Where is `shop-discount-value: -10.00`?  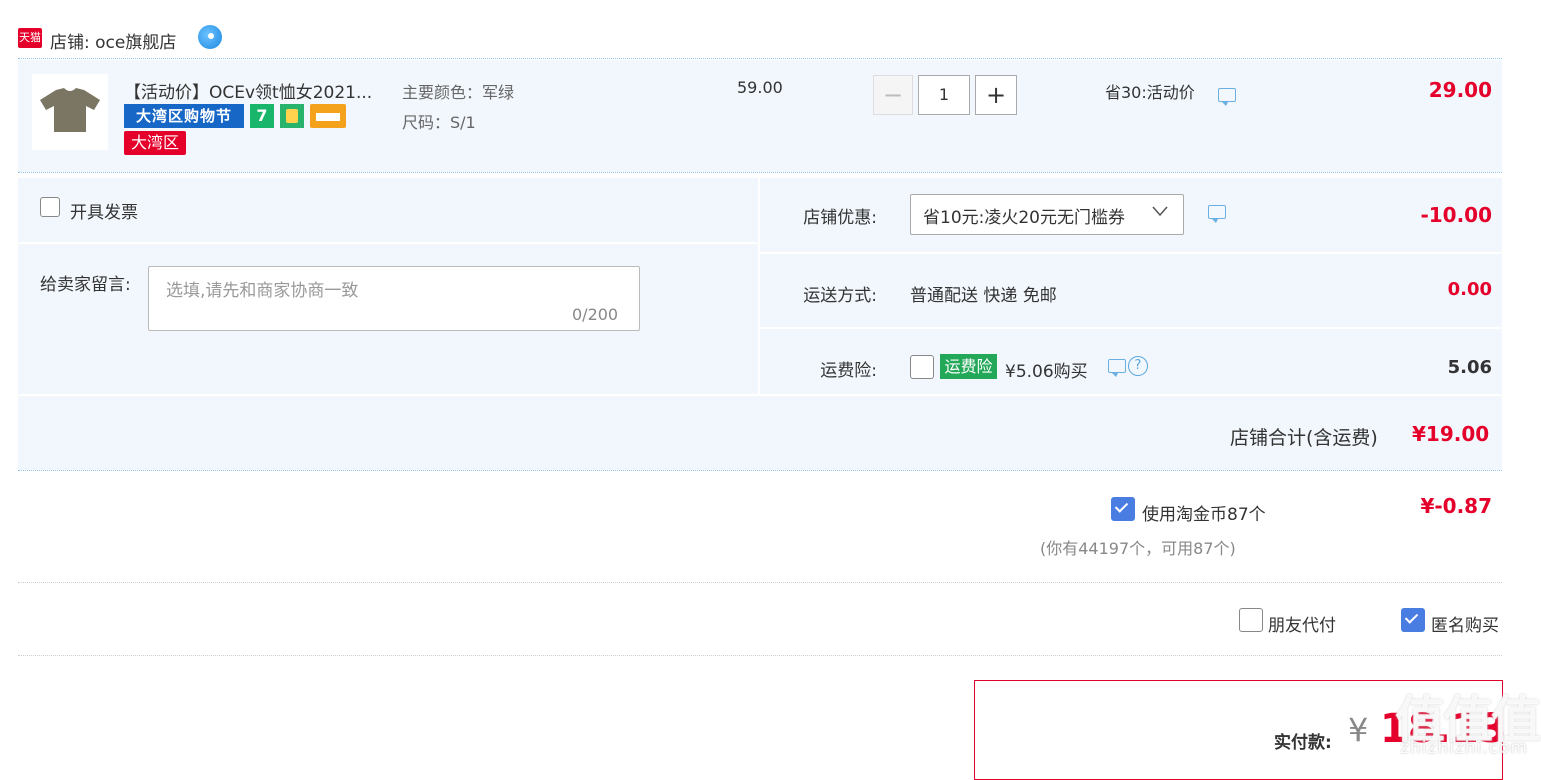 shop-discount-value: -10.00 is located at coordinates (1456, 215).